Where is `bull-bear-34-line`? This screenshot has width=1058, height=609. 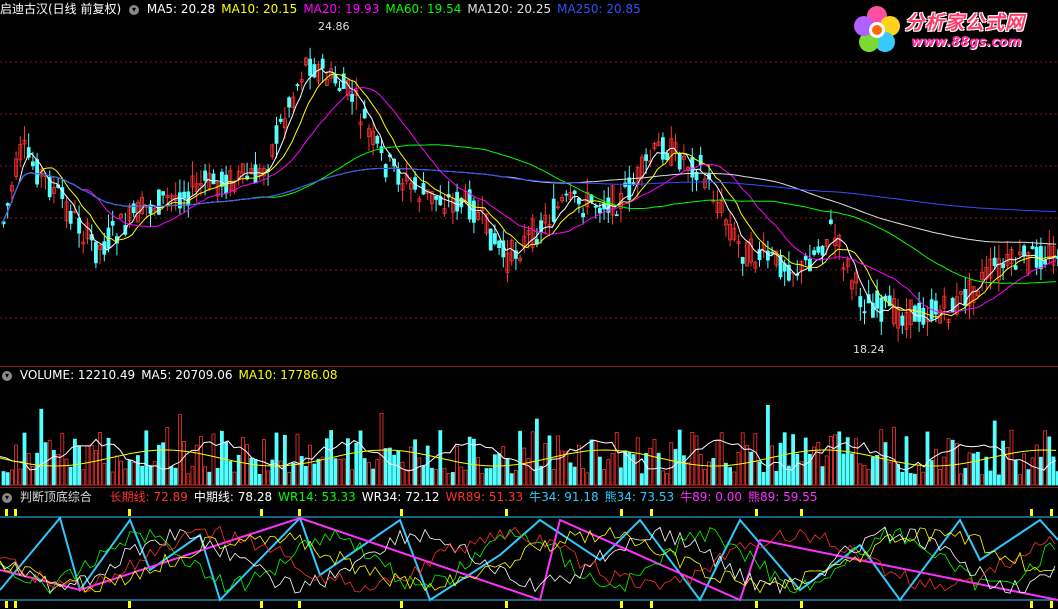 bull-bear-34-line is located at coordinates (529, 558).